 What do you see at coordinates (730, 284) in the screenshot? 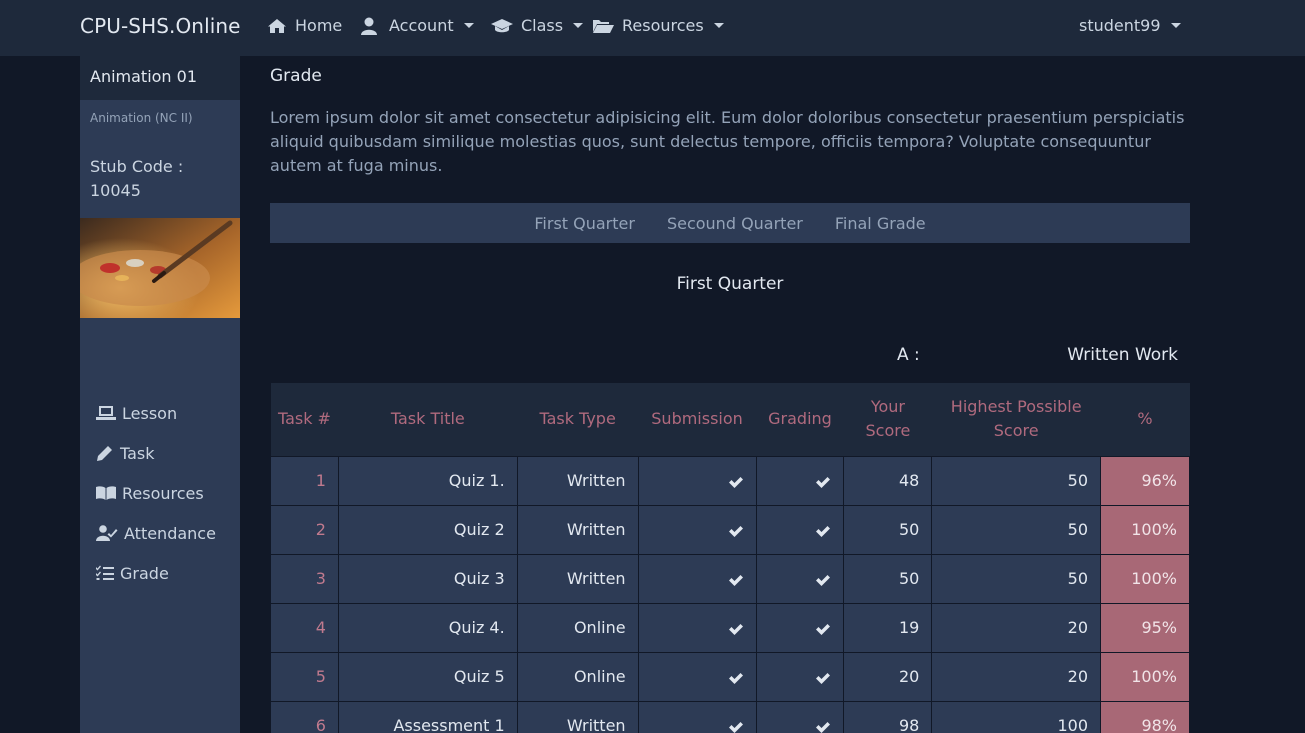
I see `quarter-heading: First Quarter` at bounding box center [730, 284].